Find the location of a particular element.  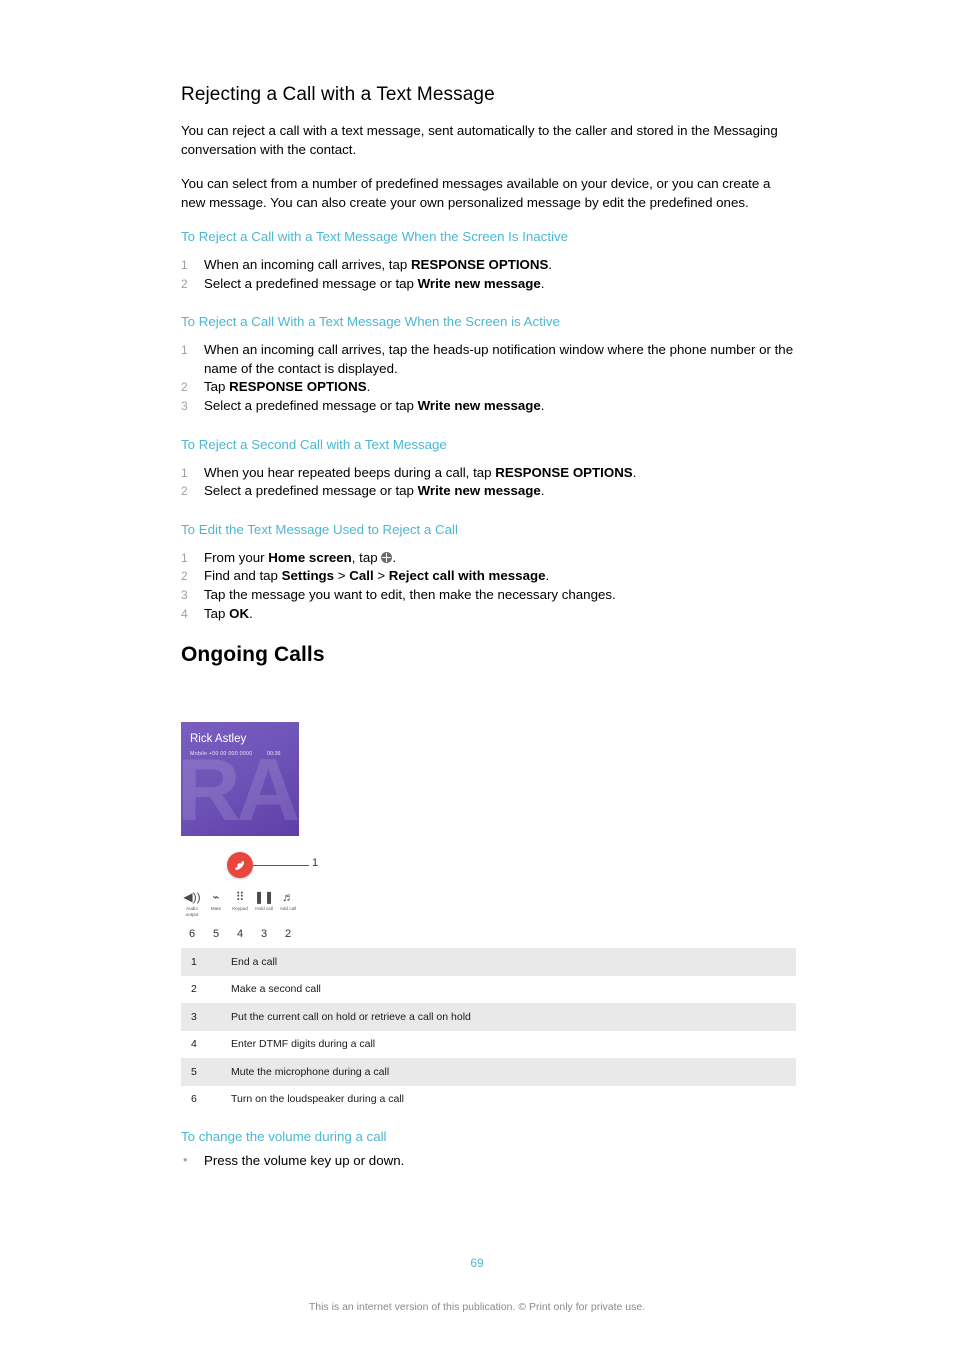

legend-number: 2 is located at coordinates (194, 989).